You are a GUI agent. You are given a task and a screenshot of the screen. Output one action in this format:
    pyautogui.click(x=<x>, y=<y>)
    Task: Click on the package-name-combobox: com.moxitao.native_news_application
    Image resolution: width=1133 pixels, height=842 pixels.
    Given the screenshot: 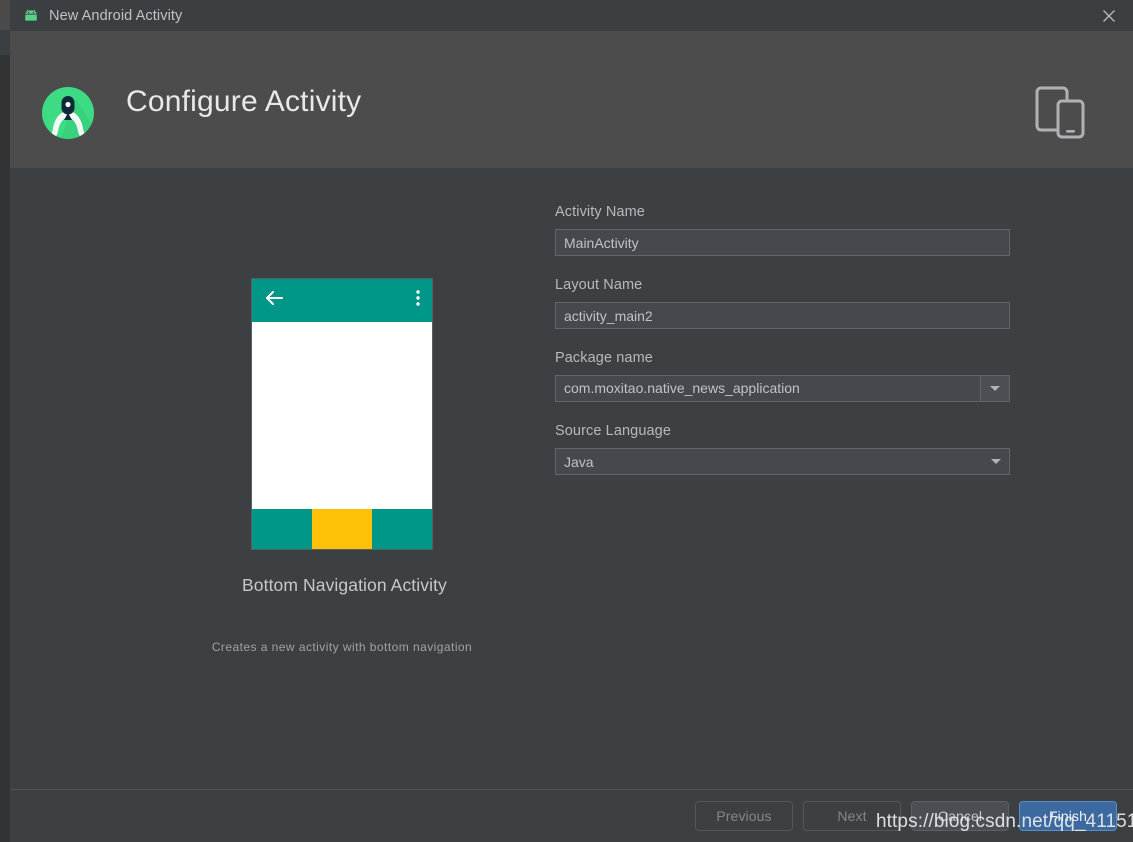 What is the action you would take?
    pyautogui.click(x=782, y=388)
    